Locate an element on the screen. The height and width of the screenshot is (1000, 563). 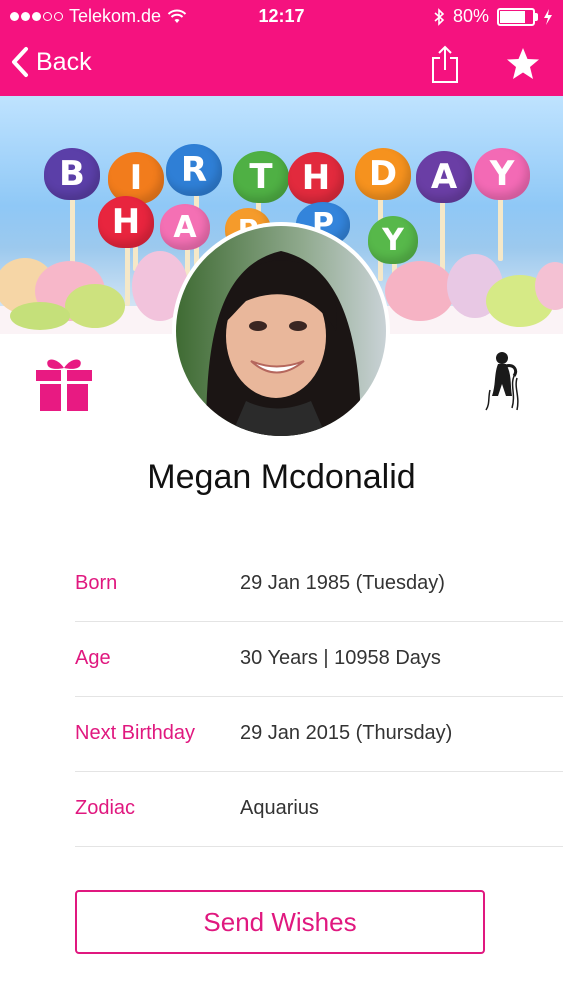
candle-letter: I is located at coordinates (136, 178).